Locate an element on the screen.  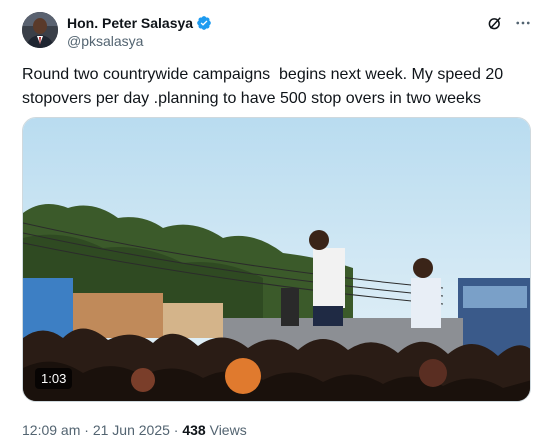
tweet-meta: 12:09 am · 21 Jun 2025 · 438 Views is located at coordinates (134, 430).